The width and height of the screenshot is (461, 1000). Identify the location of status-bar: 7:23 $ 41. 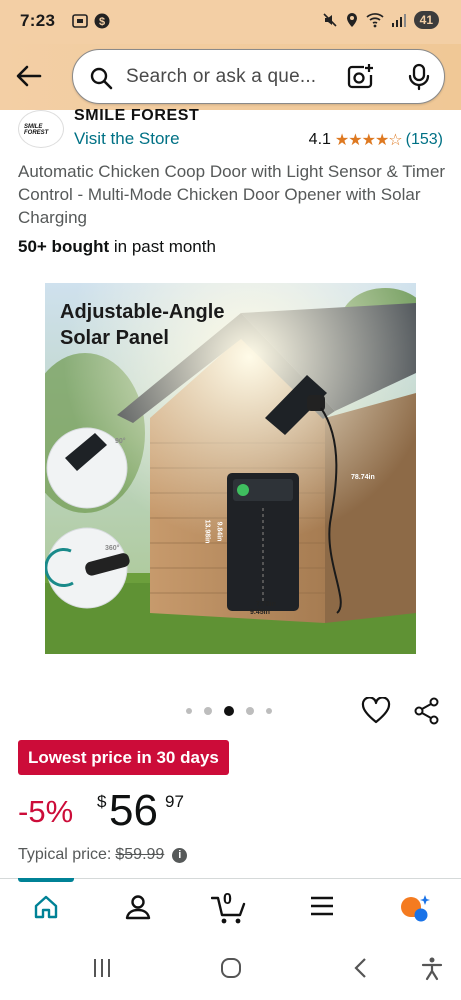
(230, 22).